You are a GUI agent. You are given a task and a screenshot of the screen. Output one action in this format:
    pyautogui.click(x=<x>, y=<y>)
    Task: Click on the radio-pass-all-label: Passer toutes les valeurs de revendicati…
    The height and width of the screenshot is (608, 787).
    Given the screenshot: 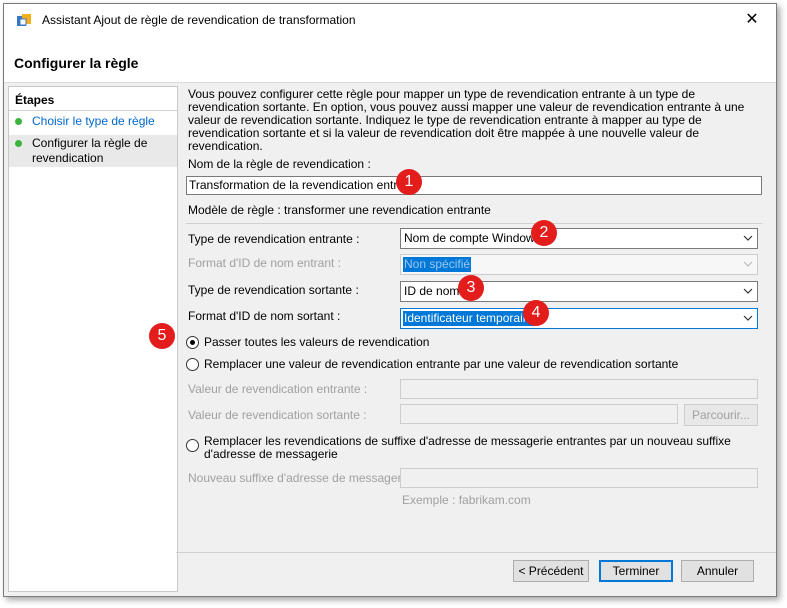 What is the action you would take?
    pyautogui.click(x=316, y=342)
    